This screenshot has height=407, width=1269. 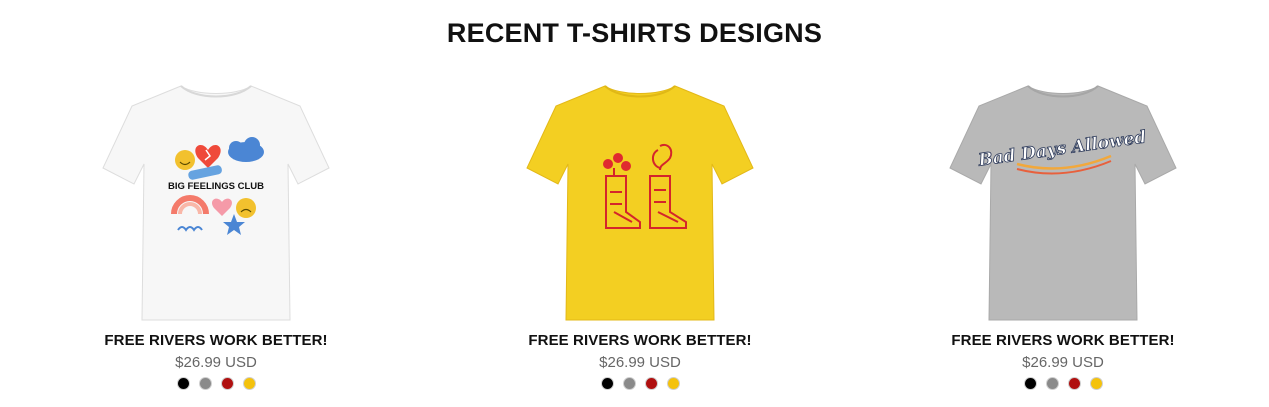 I want to click on tshirt-image: Bad Days Allowed, so click(x=1063, y=199).